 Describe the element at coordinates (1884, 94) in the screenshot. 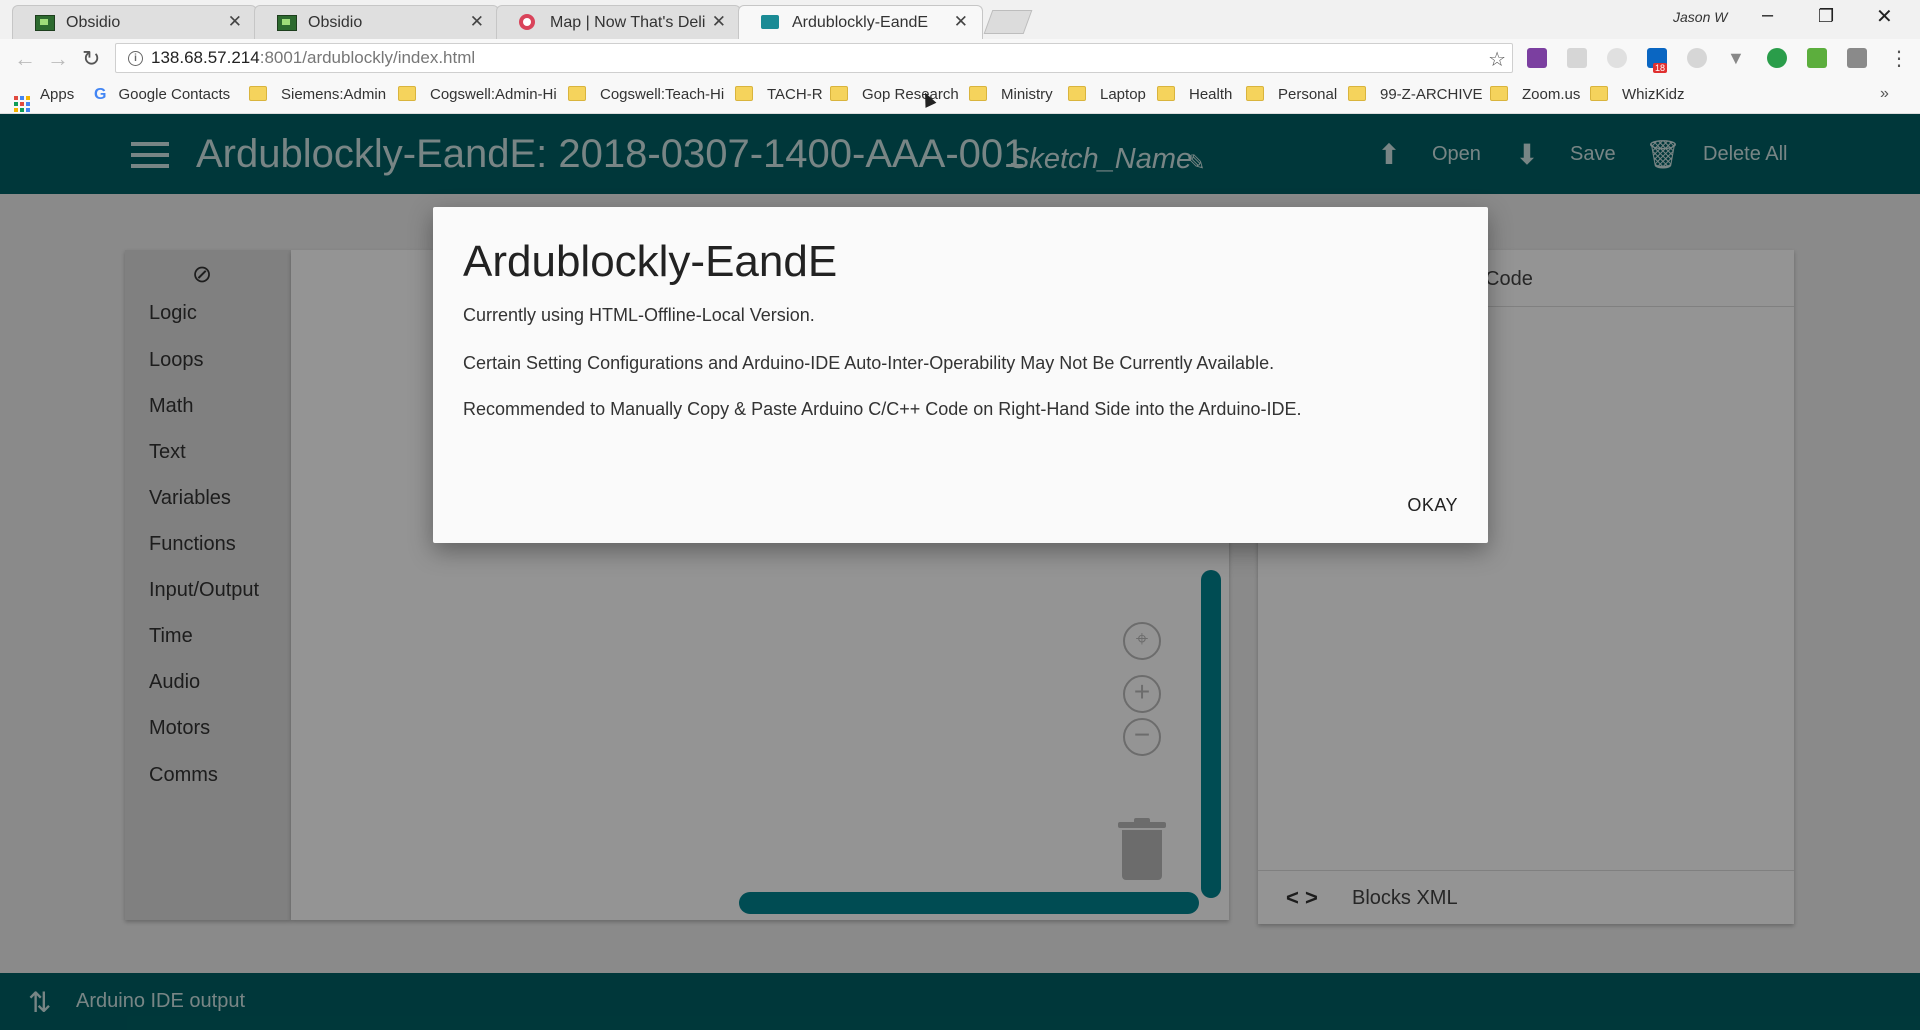

I see `more-bookmarks-icon: »` at that location.